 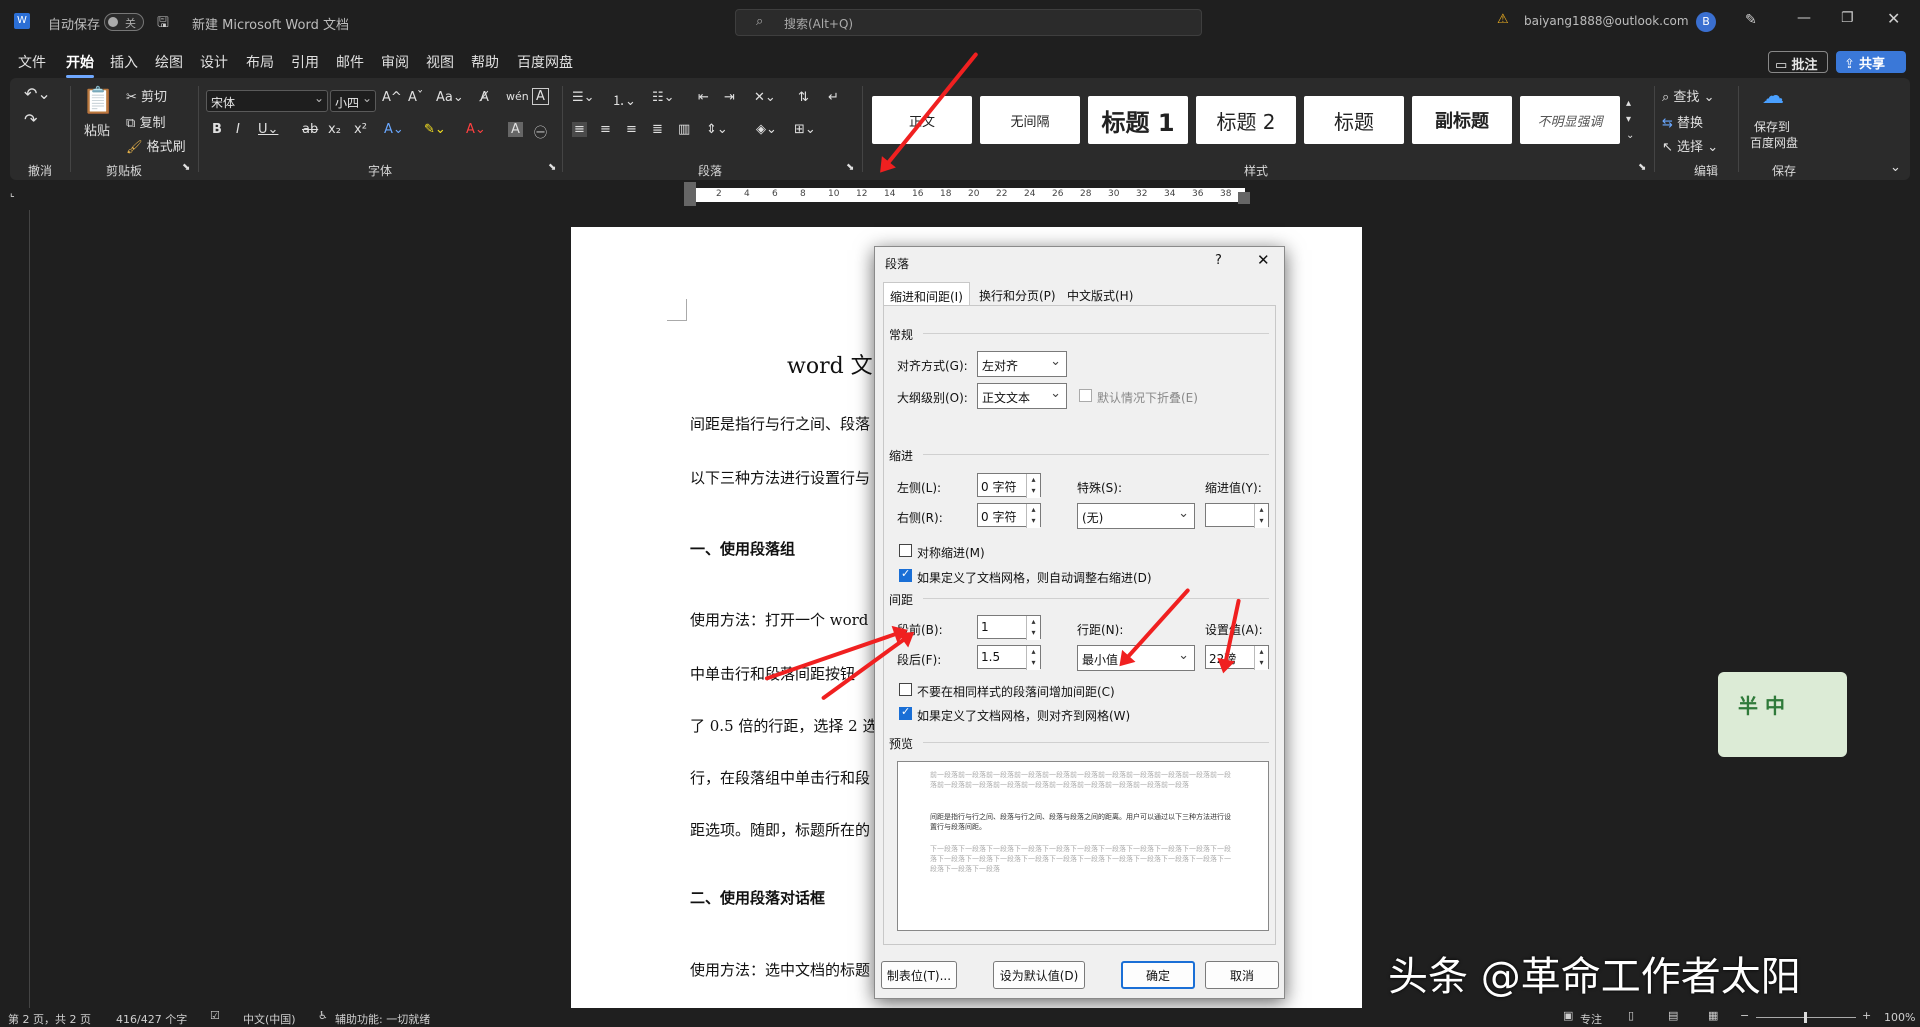 What do you see at coordinates (1706, 22) in the screenshot?
I see `avatar: B` at bounding box center [1706, 22].